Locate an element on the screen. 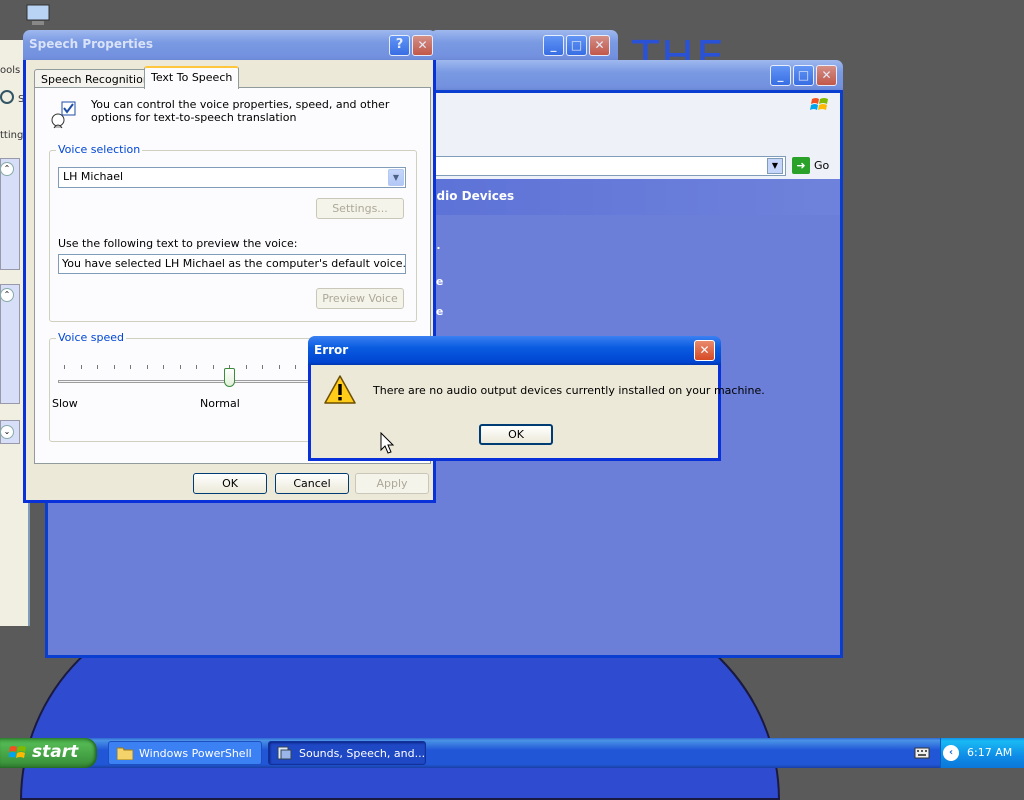 The height and width of the screenshot is (800, 1024). menu-fragment: ools is located at coordinates (10, 70).